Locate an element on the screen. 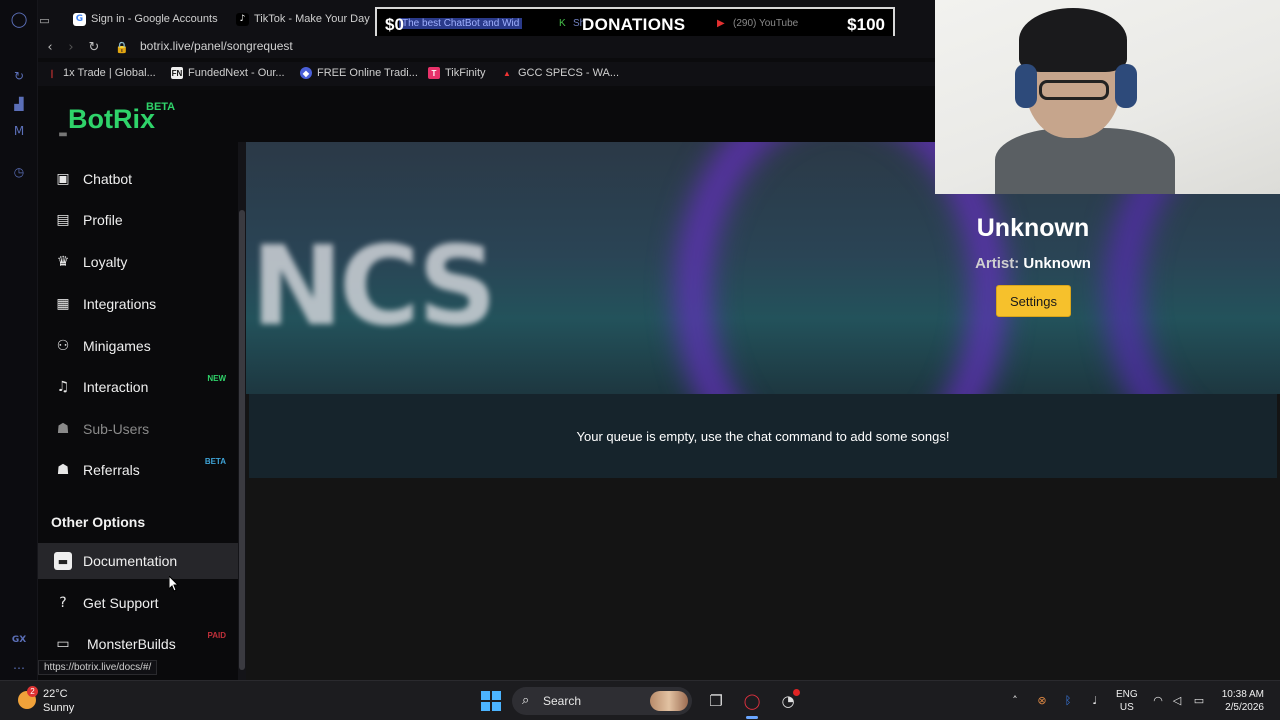  scroll-icon: ▬ is located at coordinates (63, 561).